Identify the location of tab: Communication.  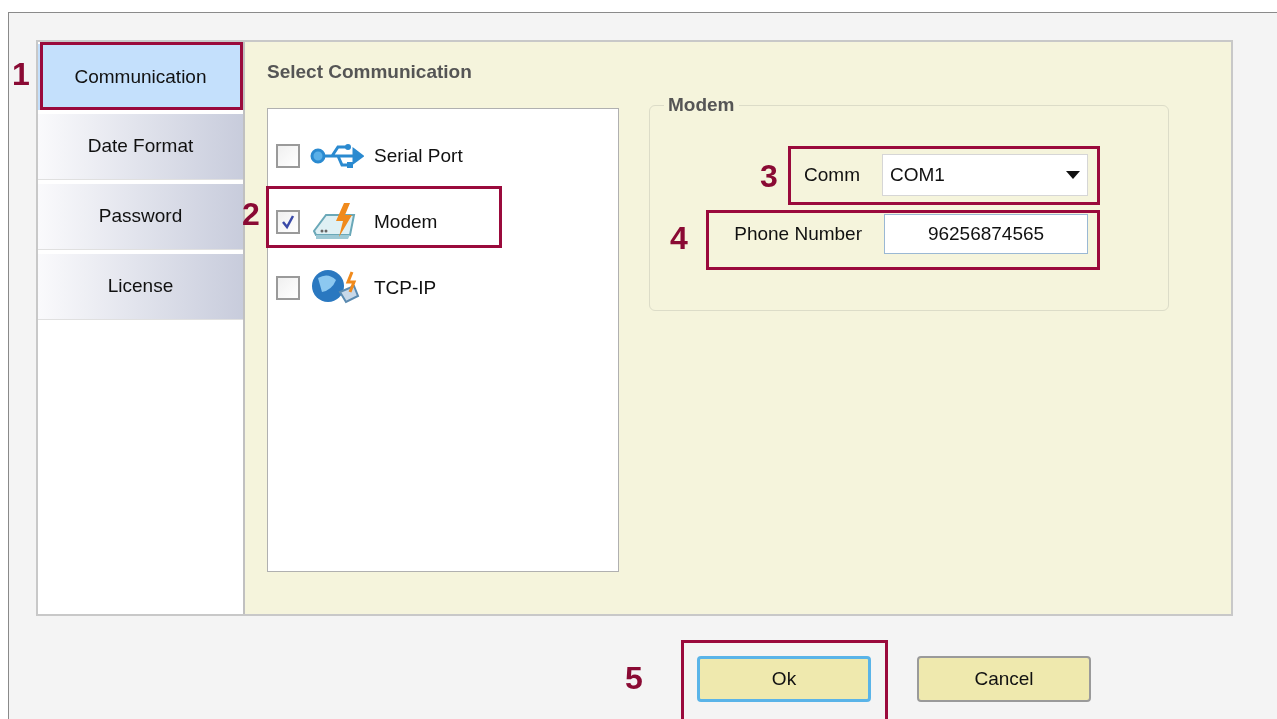
(140, 77).